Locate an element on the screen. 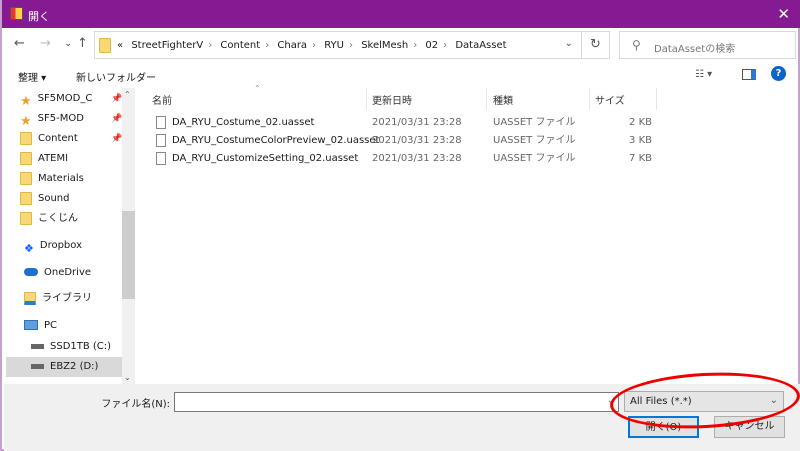  breadcrumb-item: SkelMesh is located at coordinates (384, 45).